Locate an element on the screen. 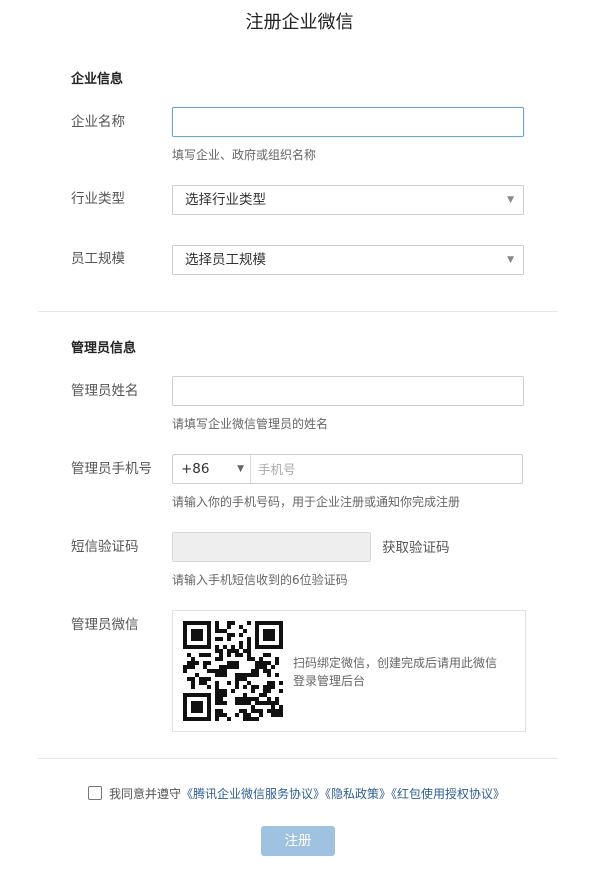 This screenshot has height=871, width=599. register-button: 注册 is located at coordinates (298, 841).